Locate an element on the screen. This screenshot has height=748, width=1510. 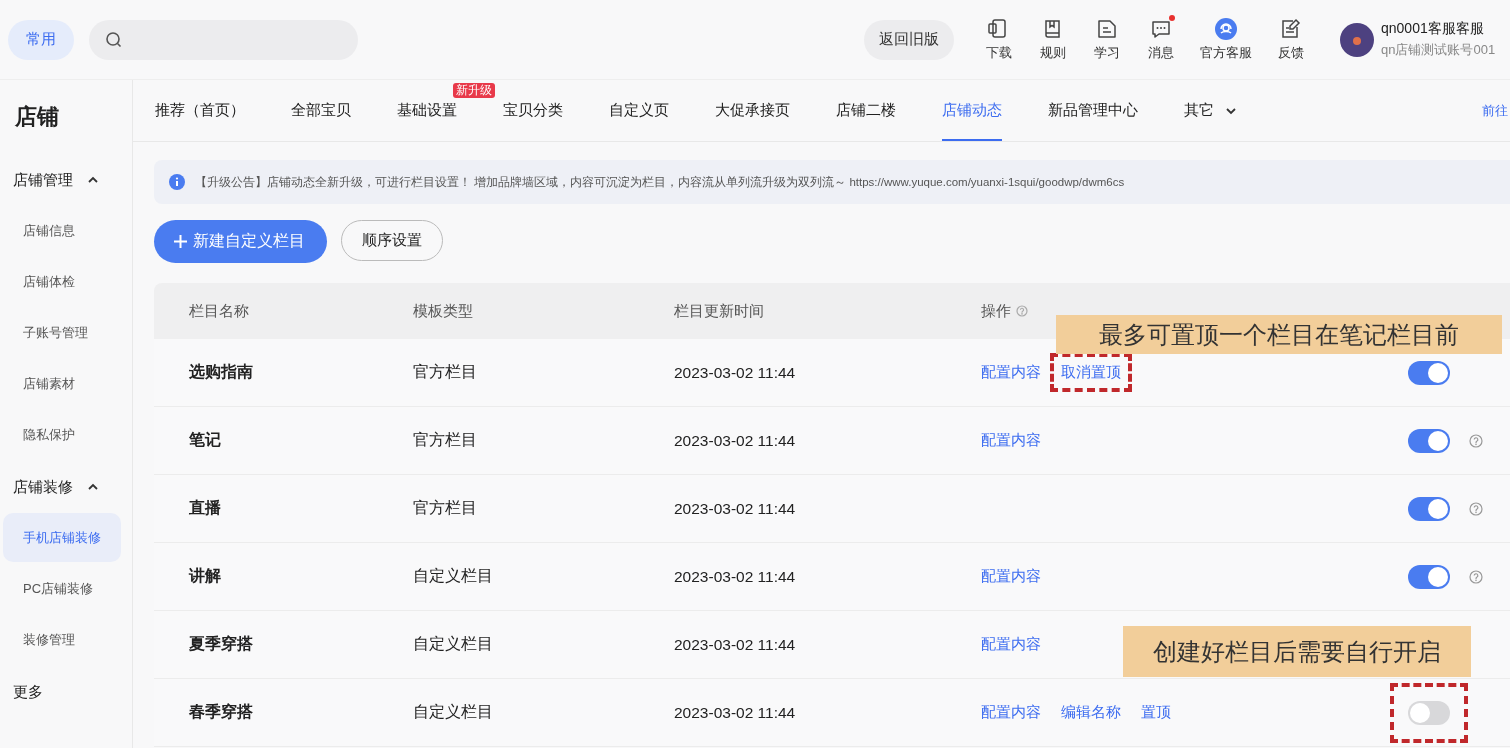
feedback-icon is located at coordinates (1291, 28).